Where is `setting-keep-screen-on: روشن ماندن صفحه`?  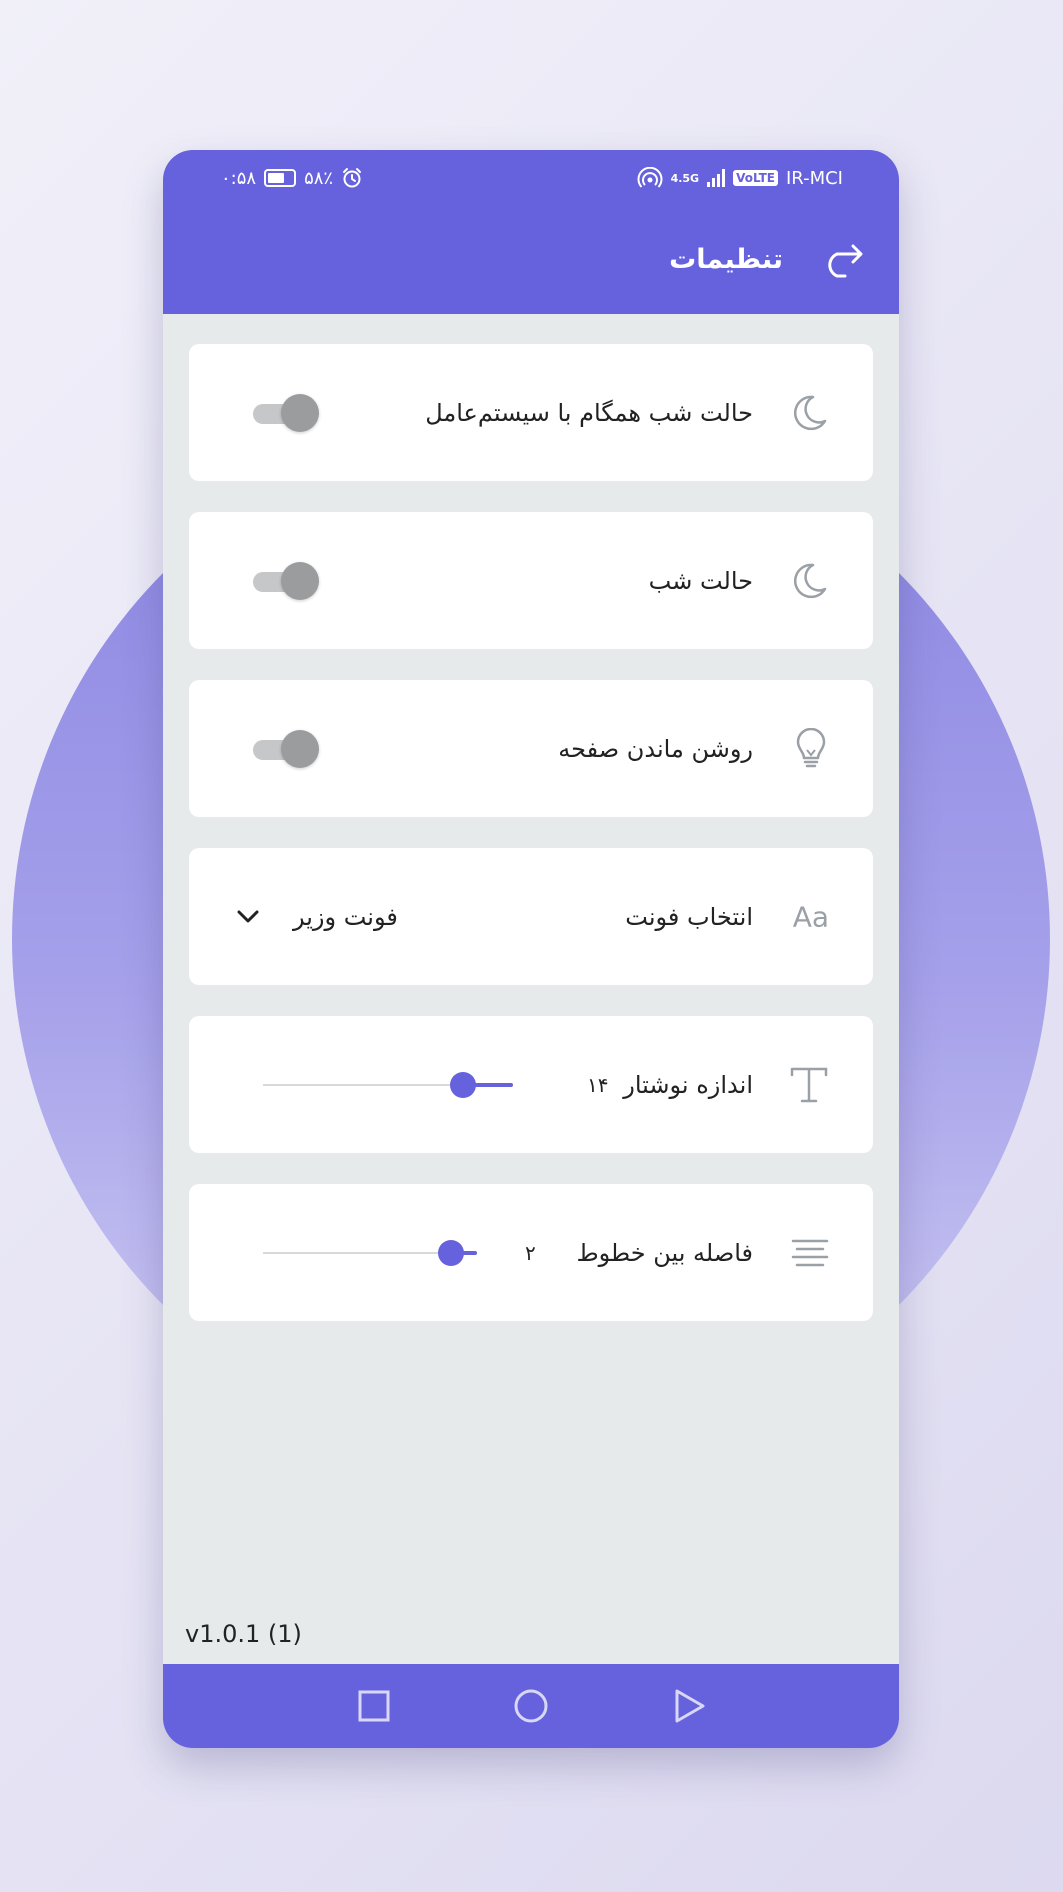
setting-keep-screen-on: روشن ماندن صفحه is located at coordinates (531, 748).